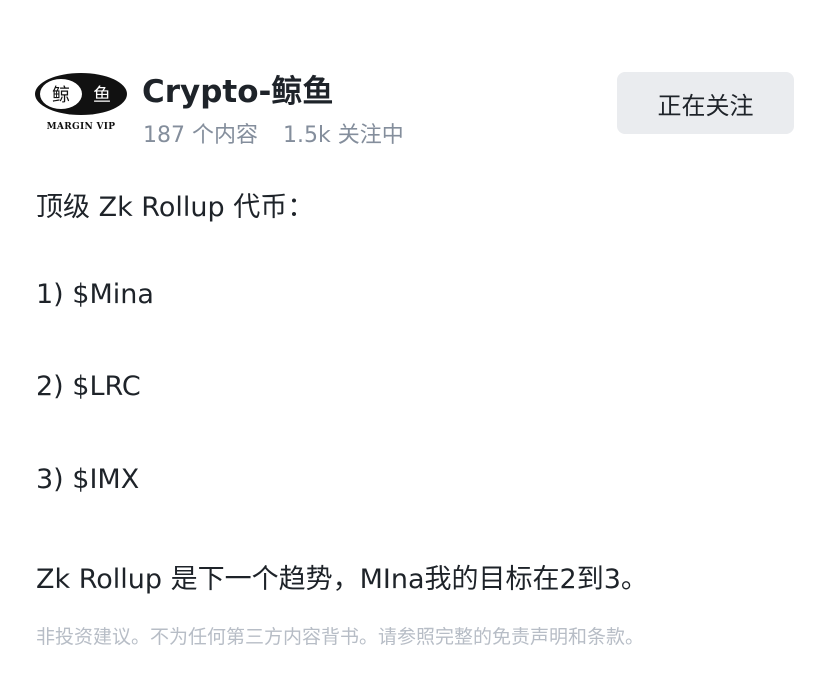  I want to click on posts-count: 187 个内容, so click(200, 135).